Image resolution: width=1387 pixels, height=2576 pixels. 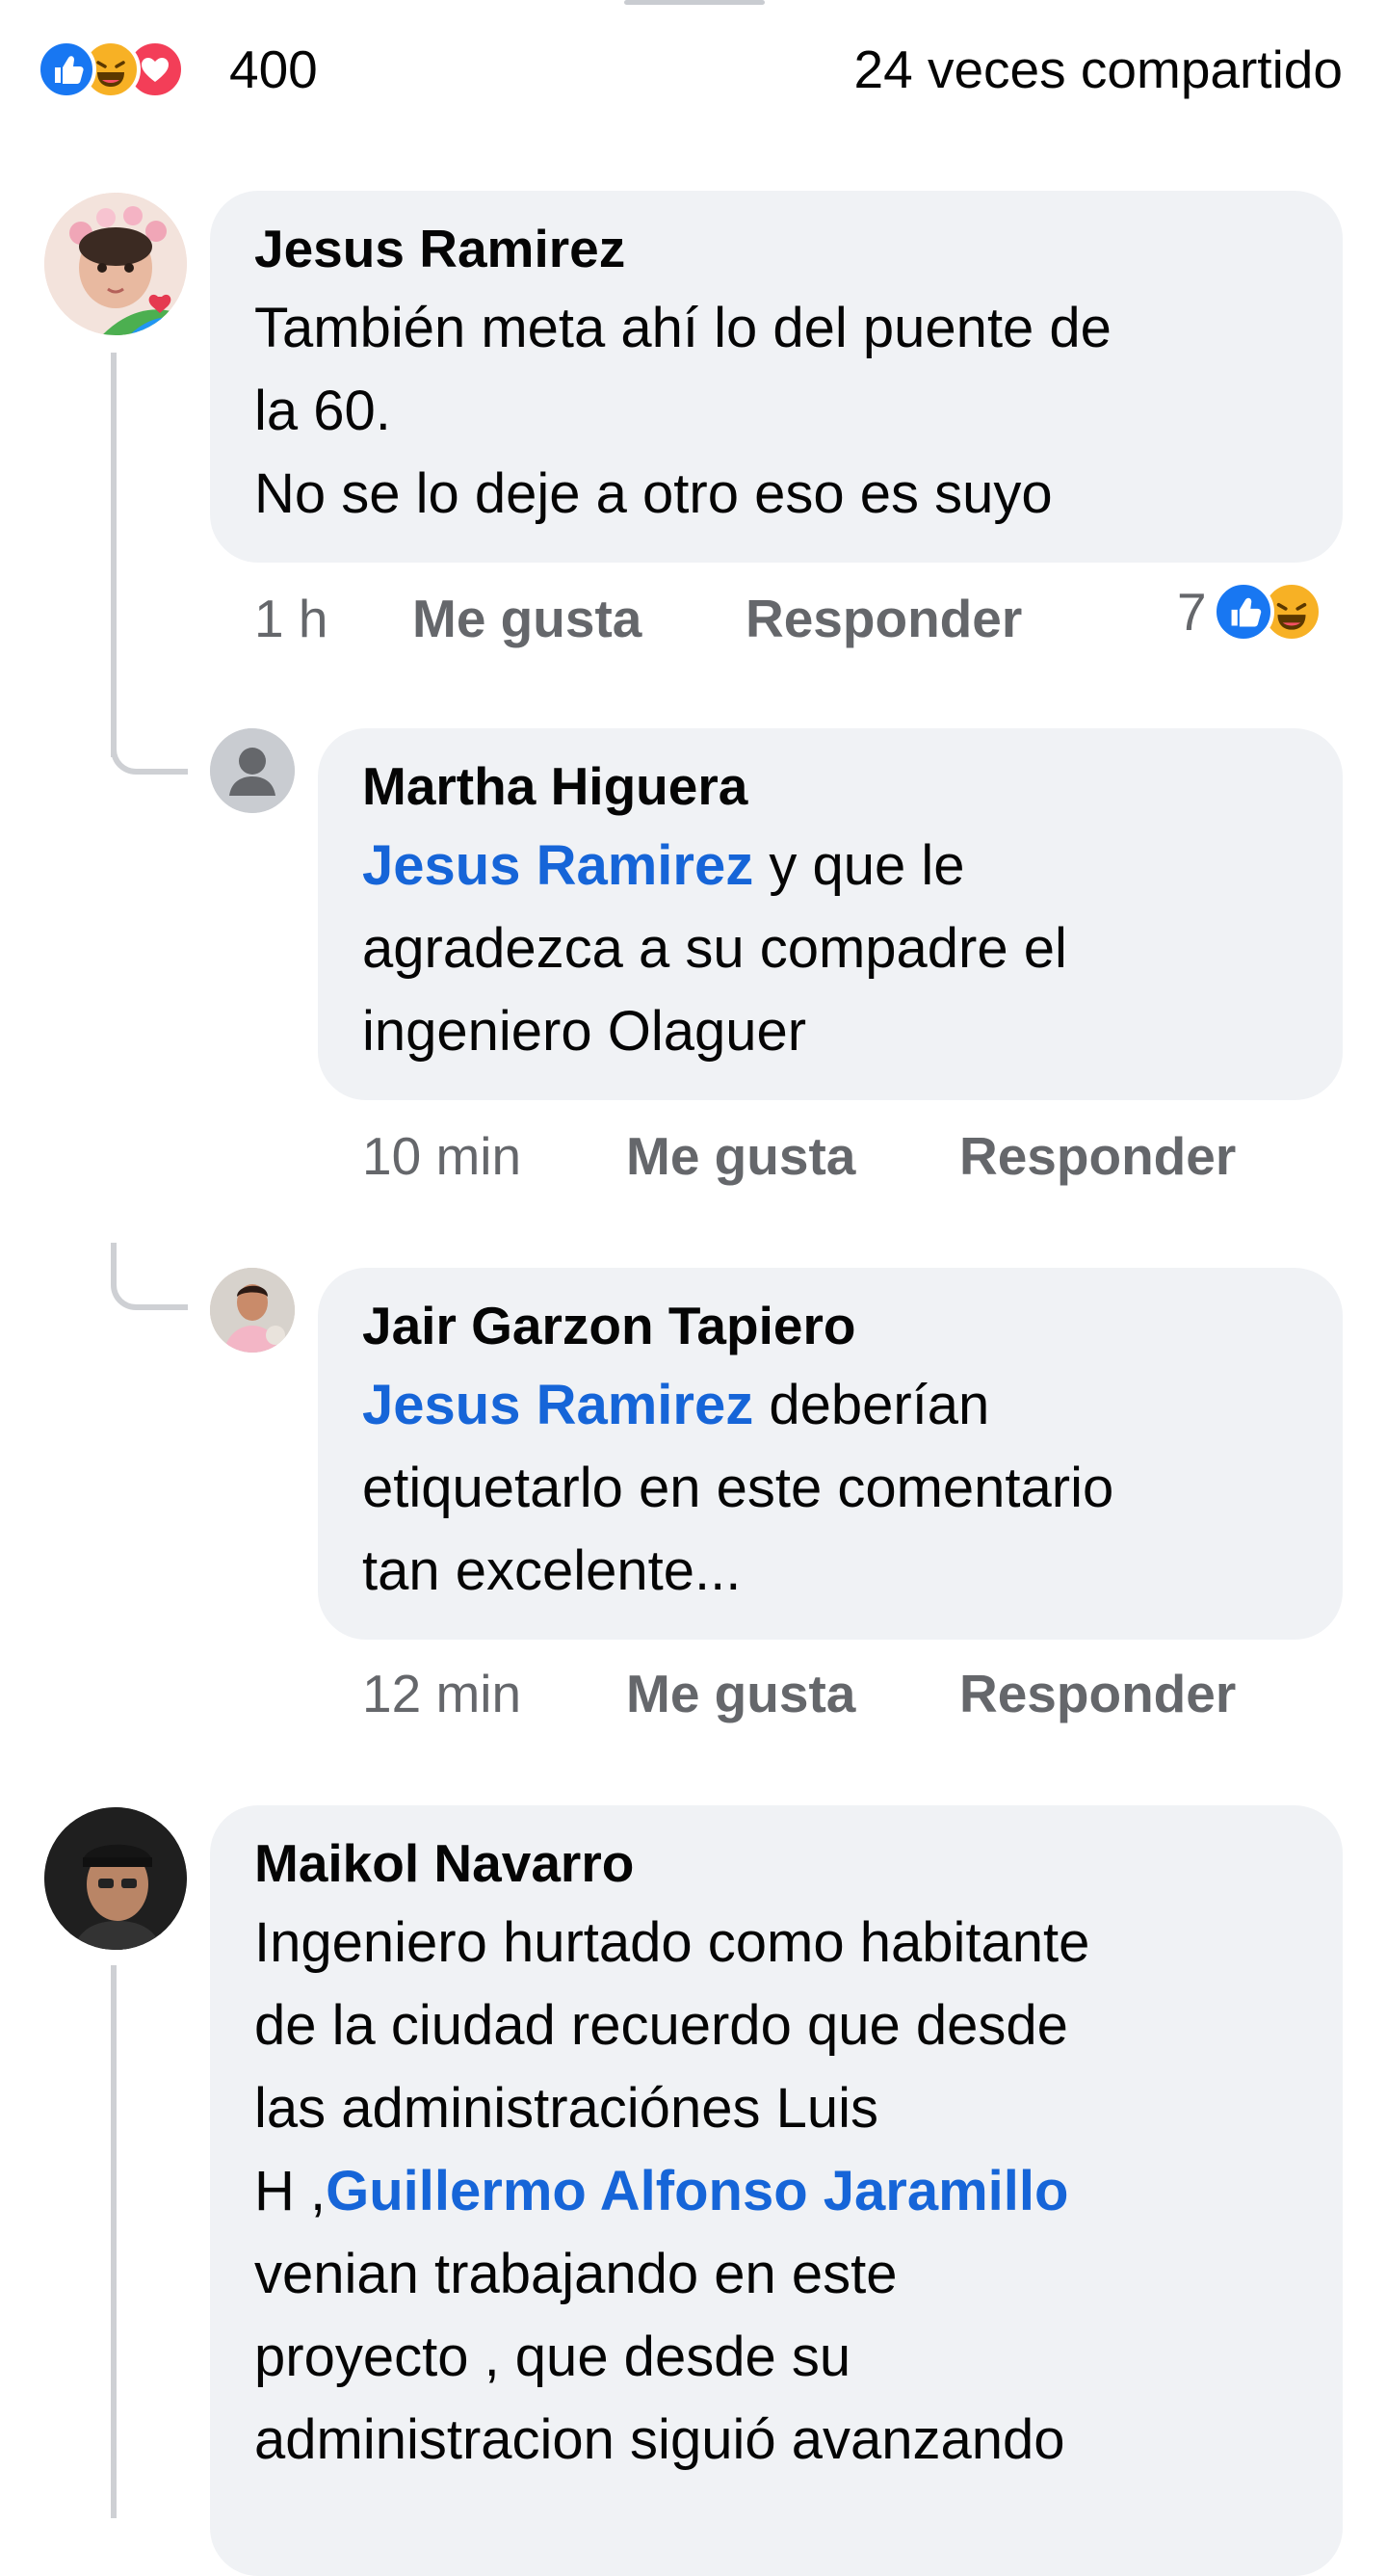 What do you see at coordinates (694, 2) in the screenshot?
I see `sheet-grab-handle` at bounding box center [694, 2].